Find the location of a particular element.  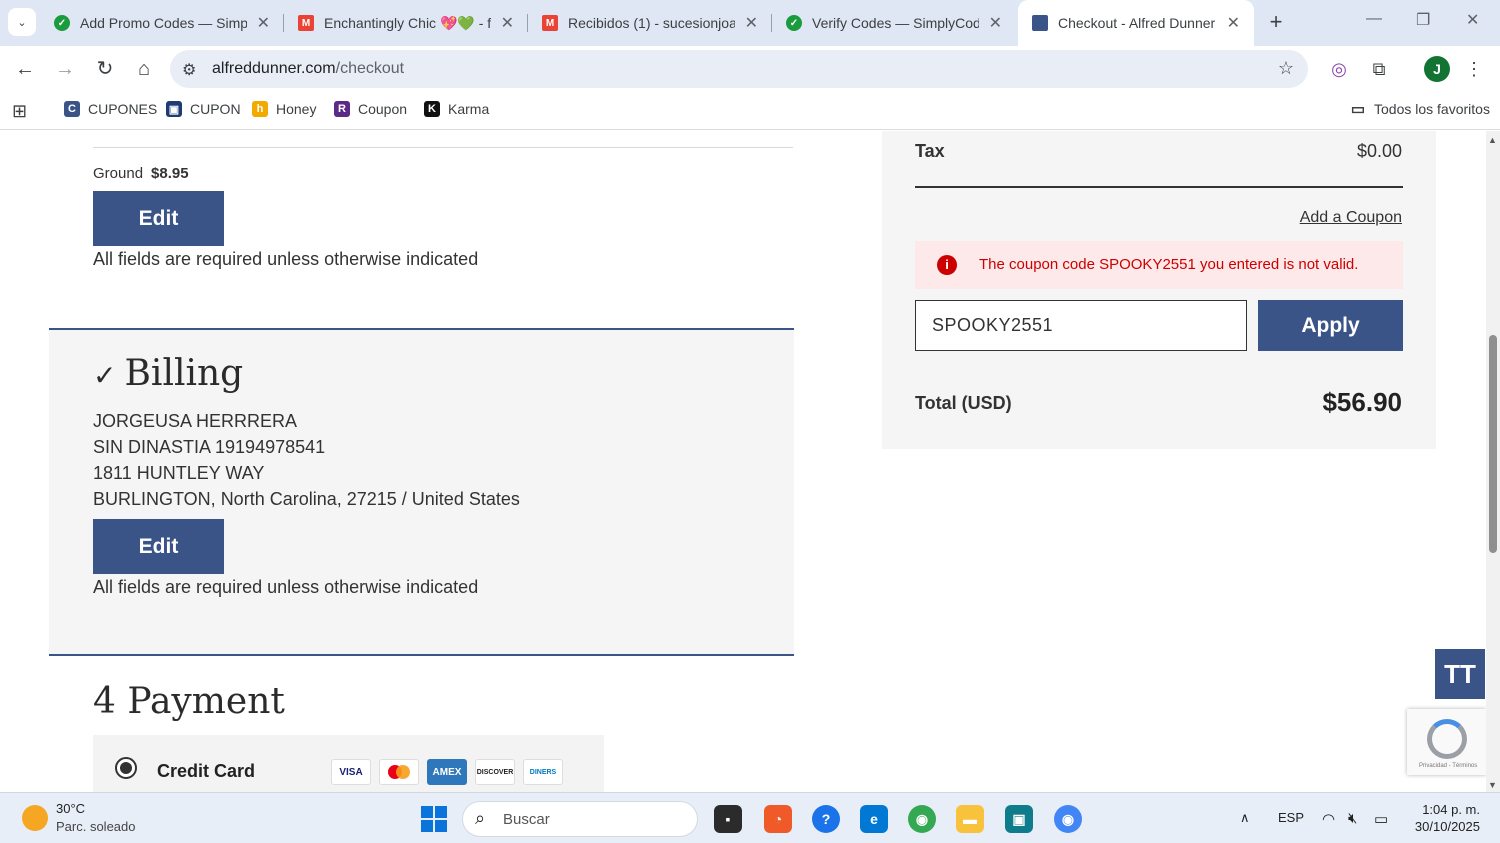

recaptcha-badge: Privacidad - Términos is located at coordinates (1446, 742).